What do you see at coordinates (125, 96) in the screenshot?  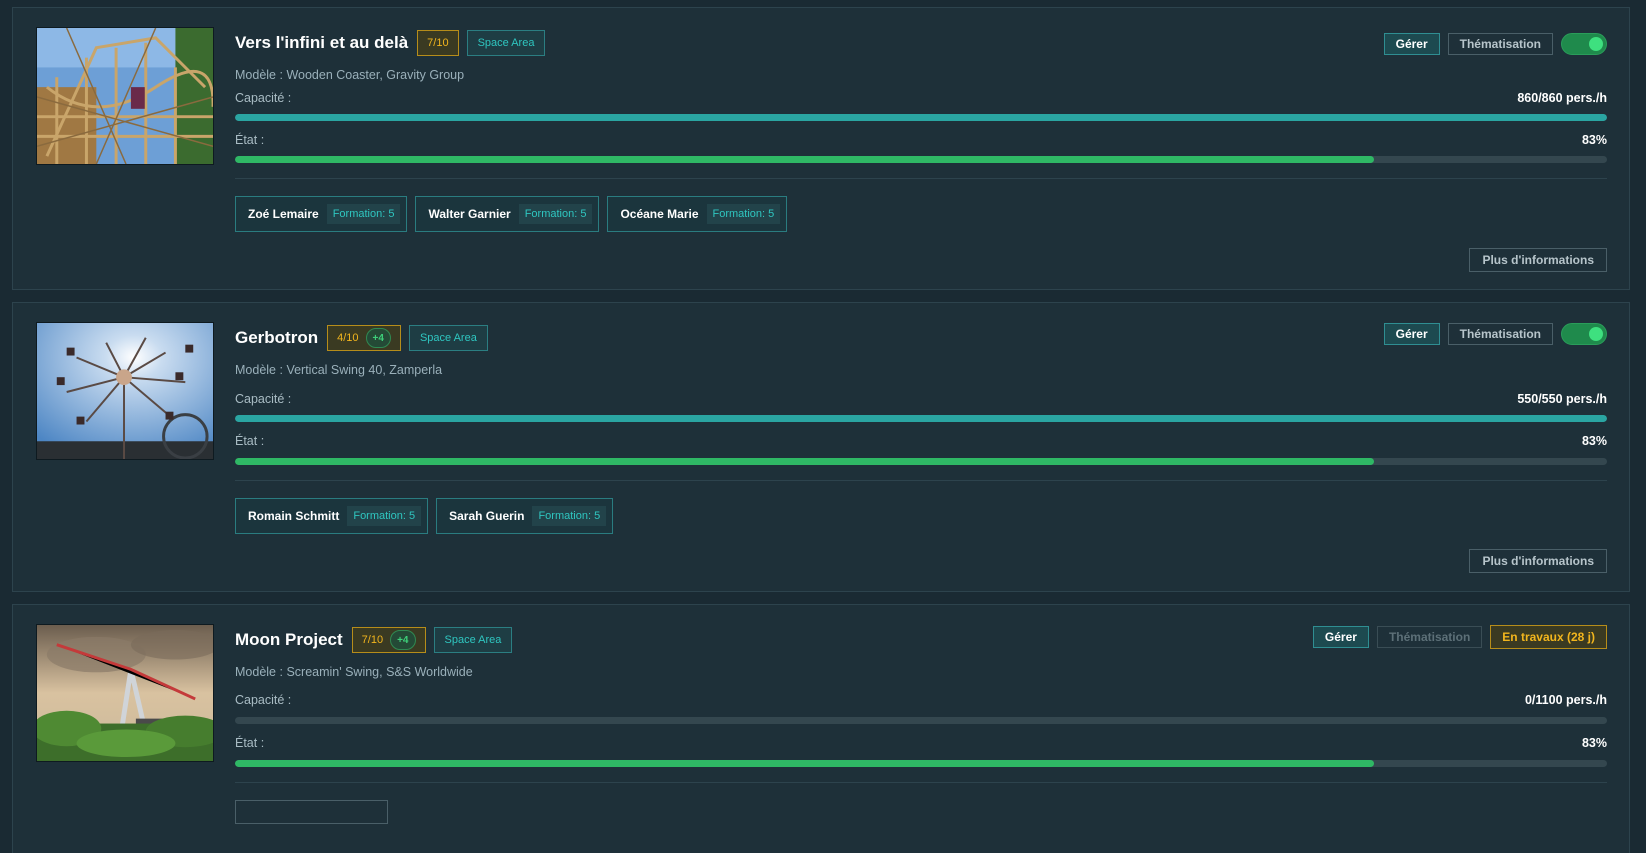 I see `ride-photo-wooden-coaster` at bounding box center [125, 96].